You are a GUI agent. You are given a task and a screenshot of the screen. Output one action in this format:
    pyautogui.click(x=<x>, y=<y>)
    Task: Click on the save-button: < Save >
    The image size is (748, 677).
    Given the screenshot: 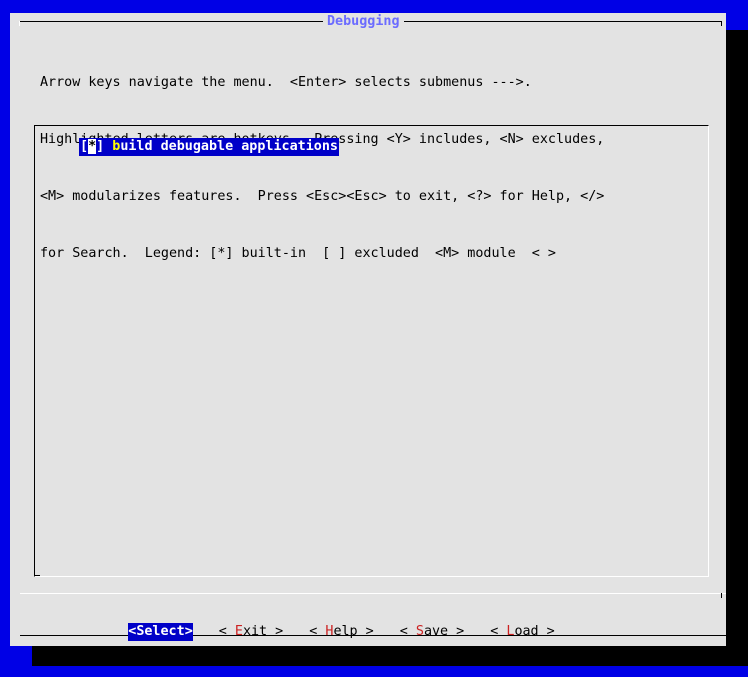 What is the action you would take?
    pyautogui.click(x=432, y=632)
    